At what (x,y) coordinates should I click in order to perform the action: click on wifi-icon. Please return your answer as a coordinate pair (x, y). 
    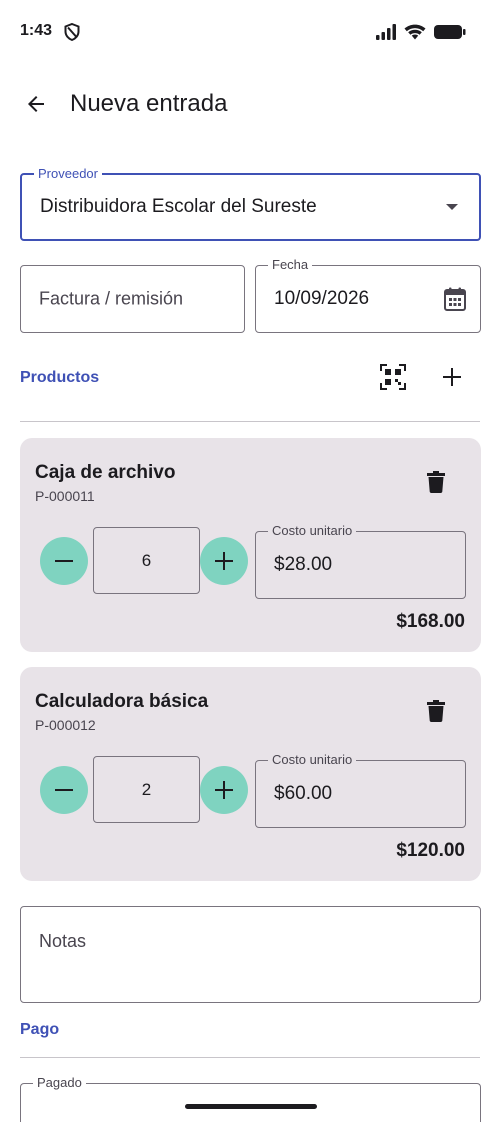
    Looking at the image, I should click on (415, 32).